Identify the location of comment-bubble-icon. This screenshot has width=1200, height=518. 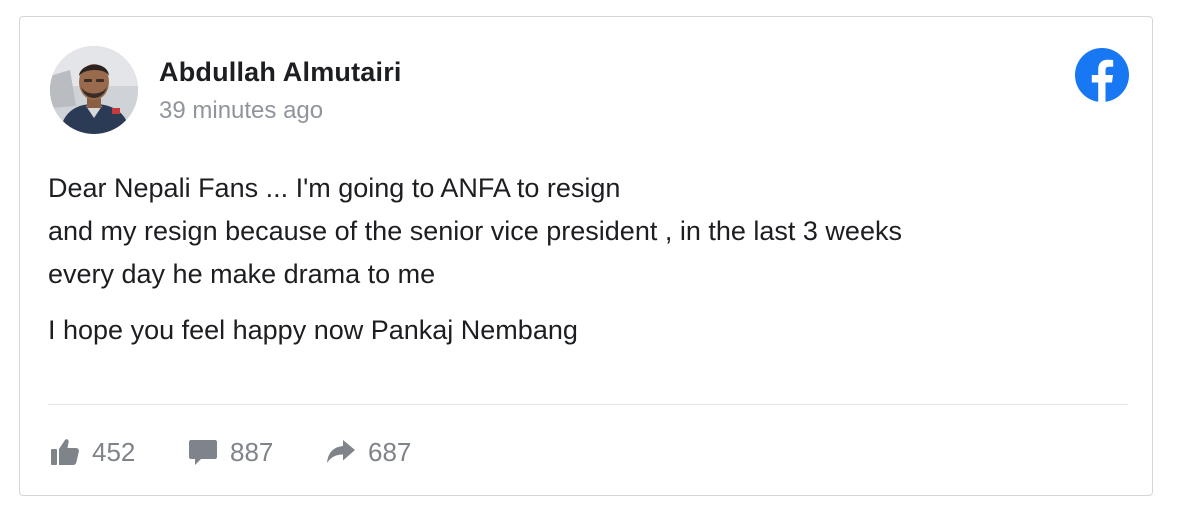
(203, 452).